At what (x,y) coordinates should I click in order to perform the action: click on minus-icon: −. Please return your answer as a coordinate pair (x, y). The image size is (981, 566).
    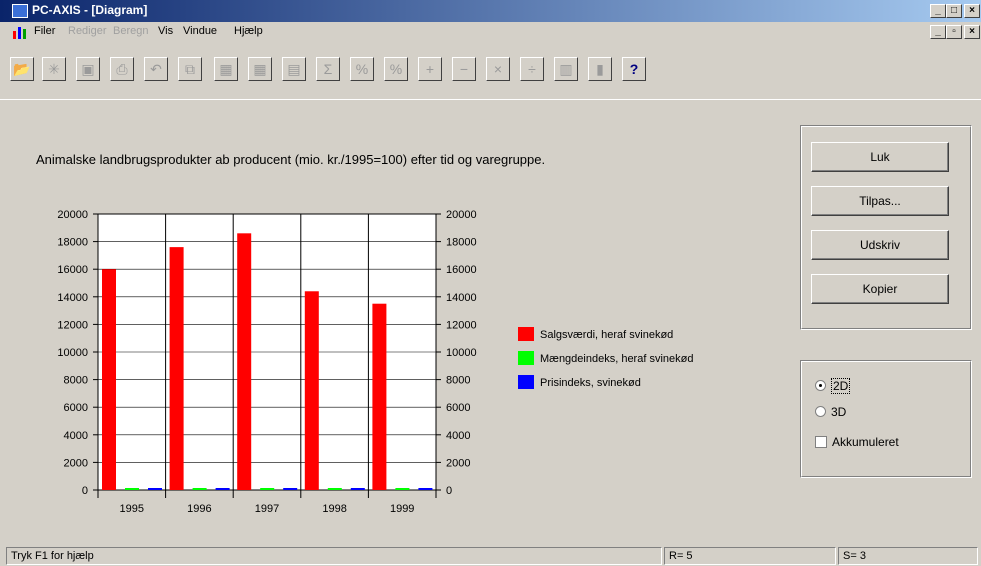
    Looking at the image, I should click on (464, 69).